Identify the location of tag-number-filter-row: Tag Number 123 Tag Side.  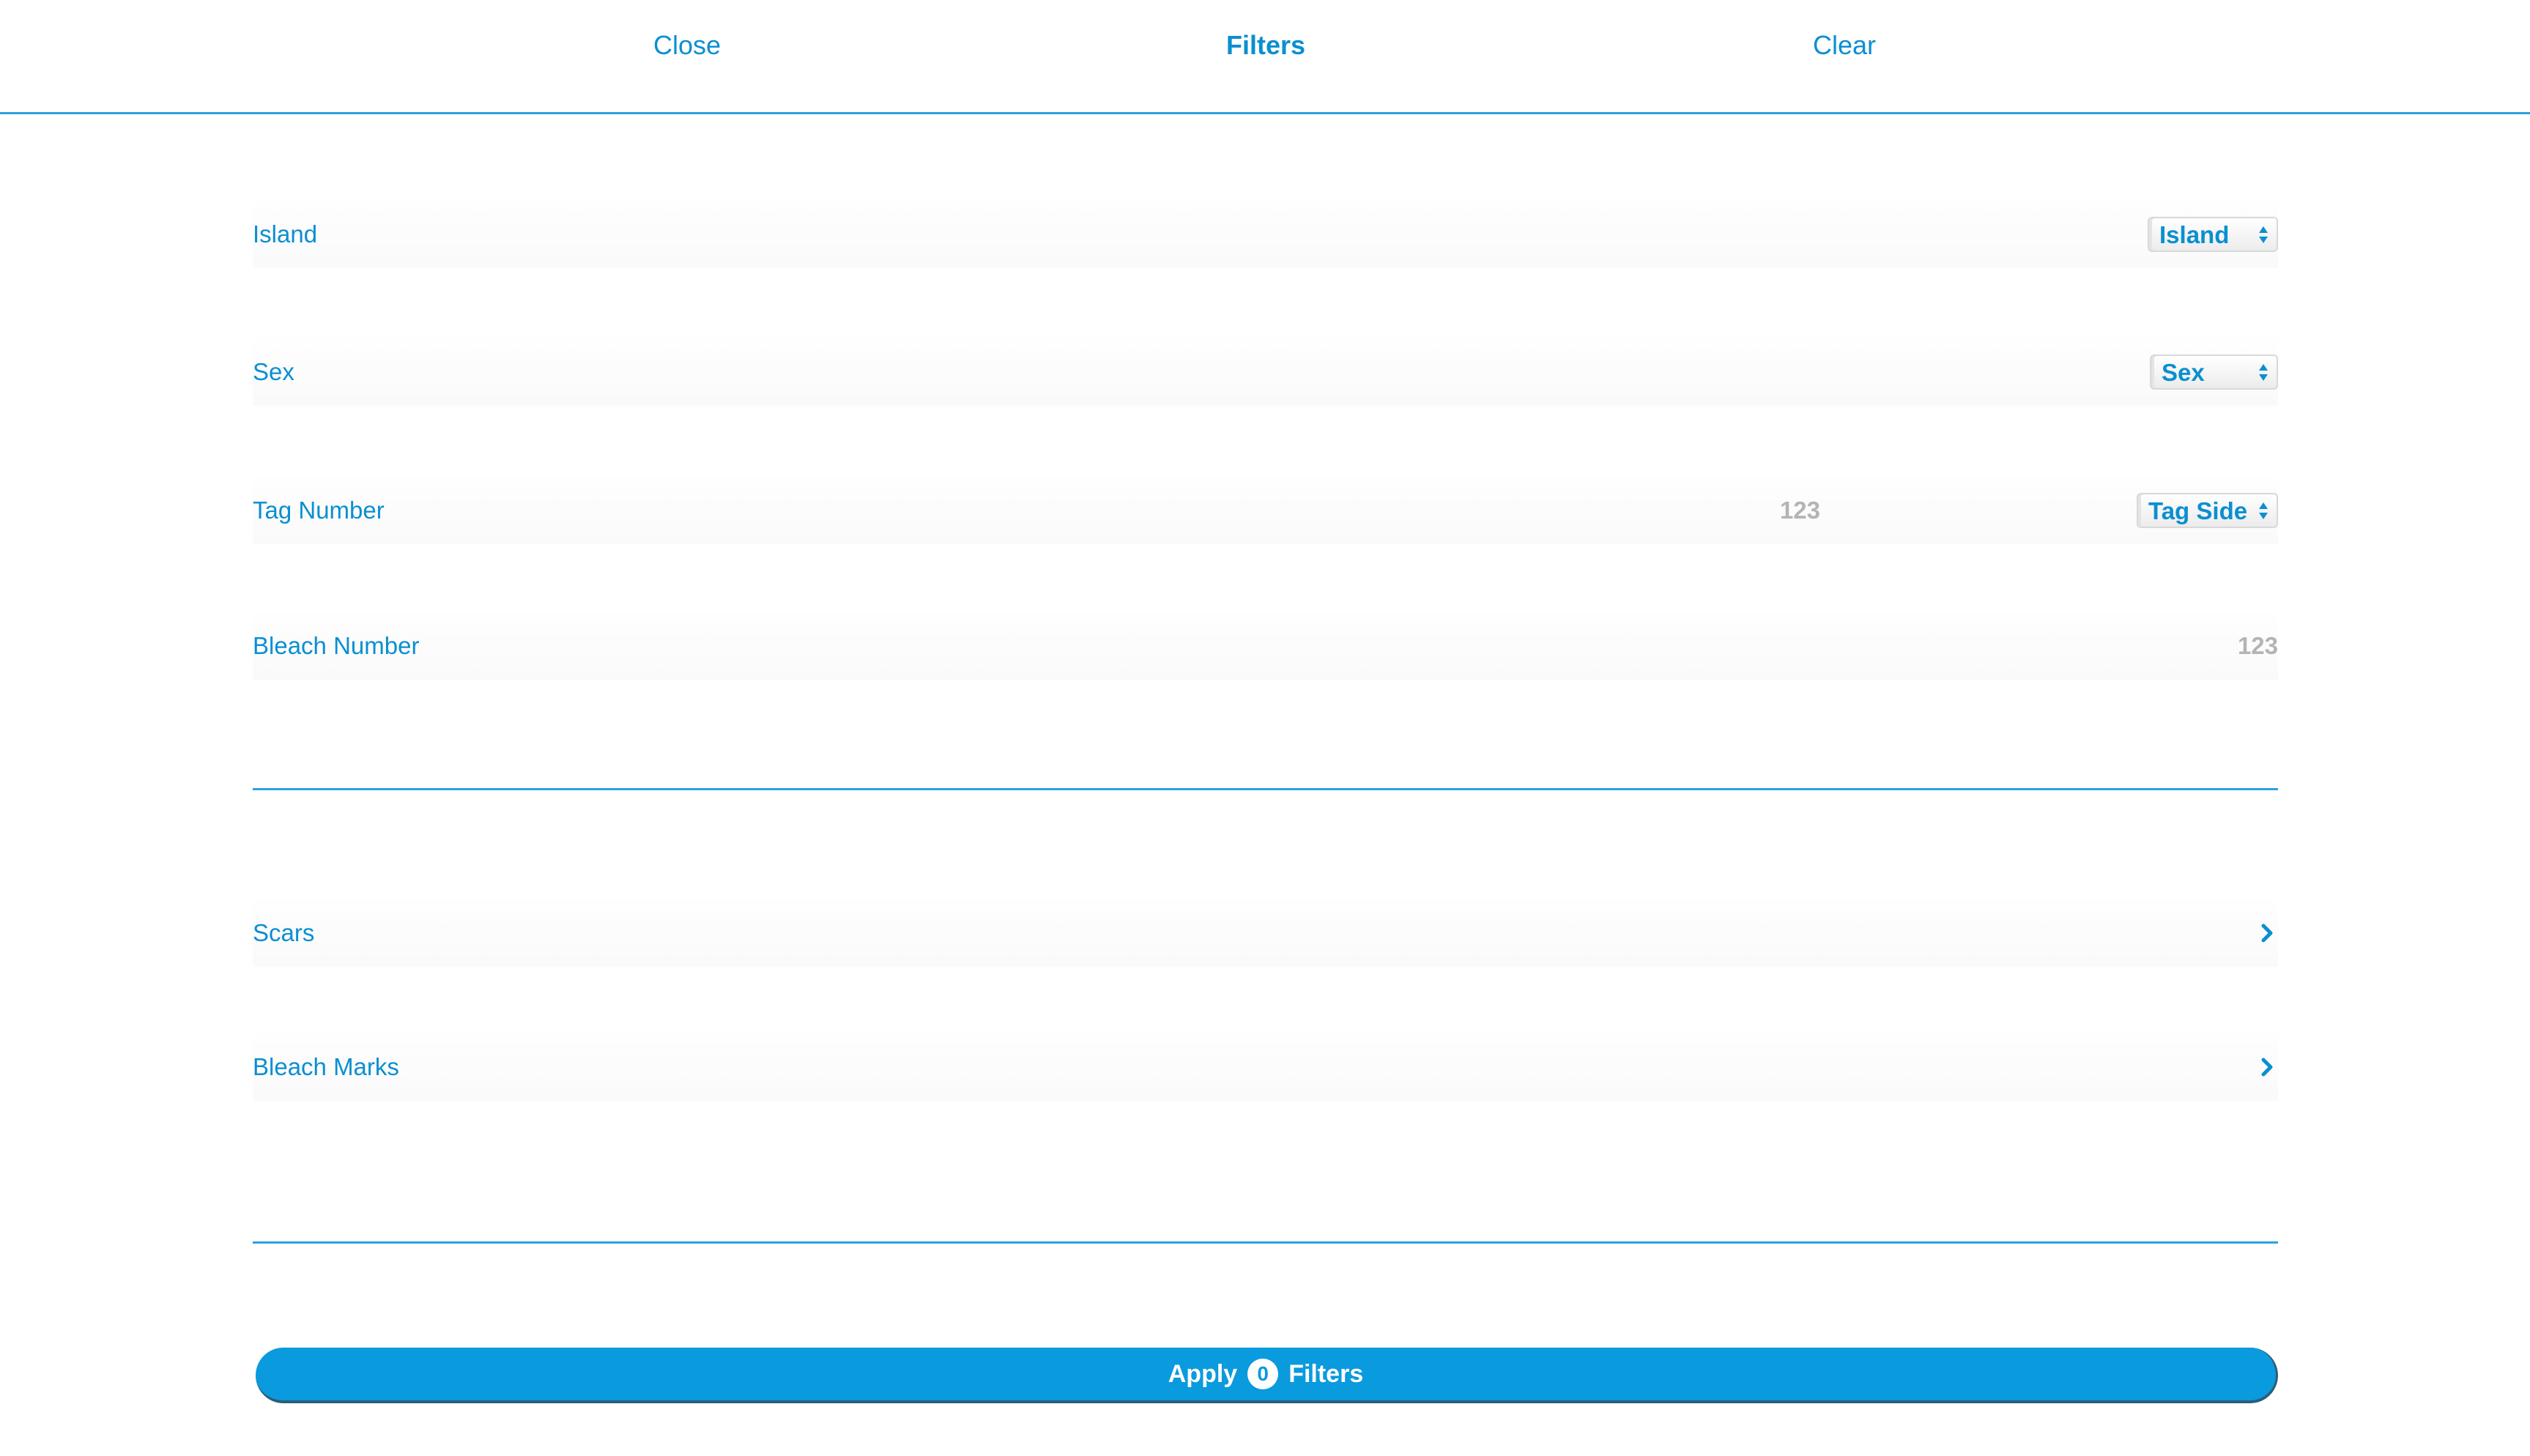
(1265, 511).